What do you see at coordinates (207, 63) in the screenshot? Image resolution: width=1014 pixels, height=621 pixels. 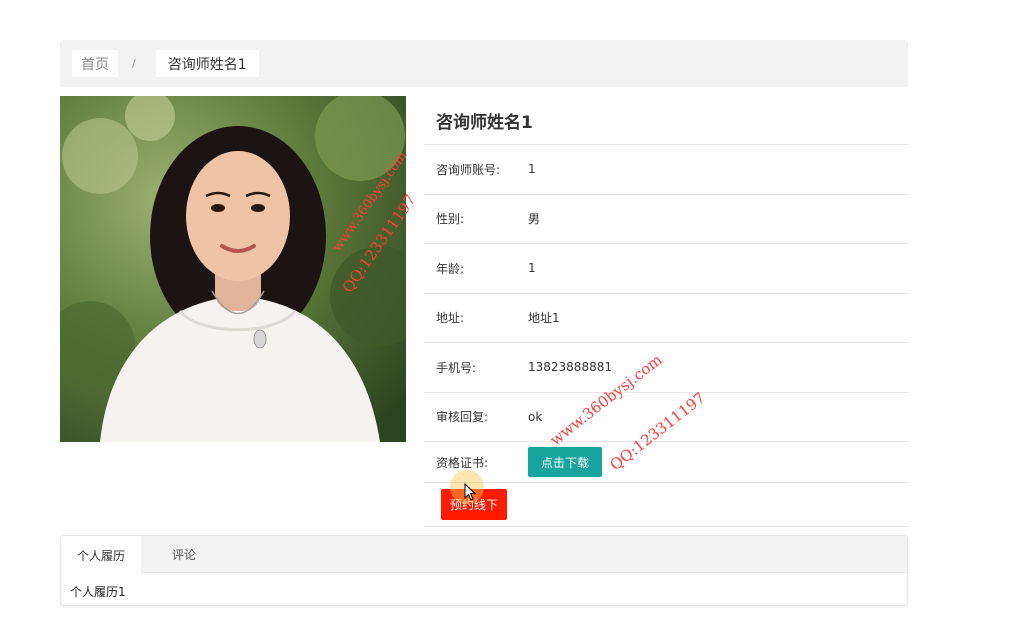 I see `breadcrumb-current: 咨询师姓名1` at bounding box center [207, 63].